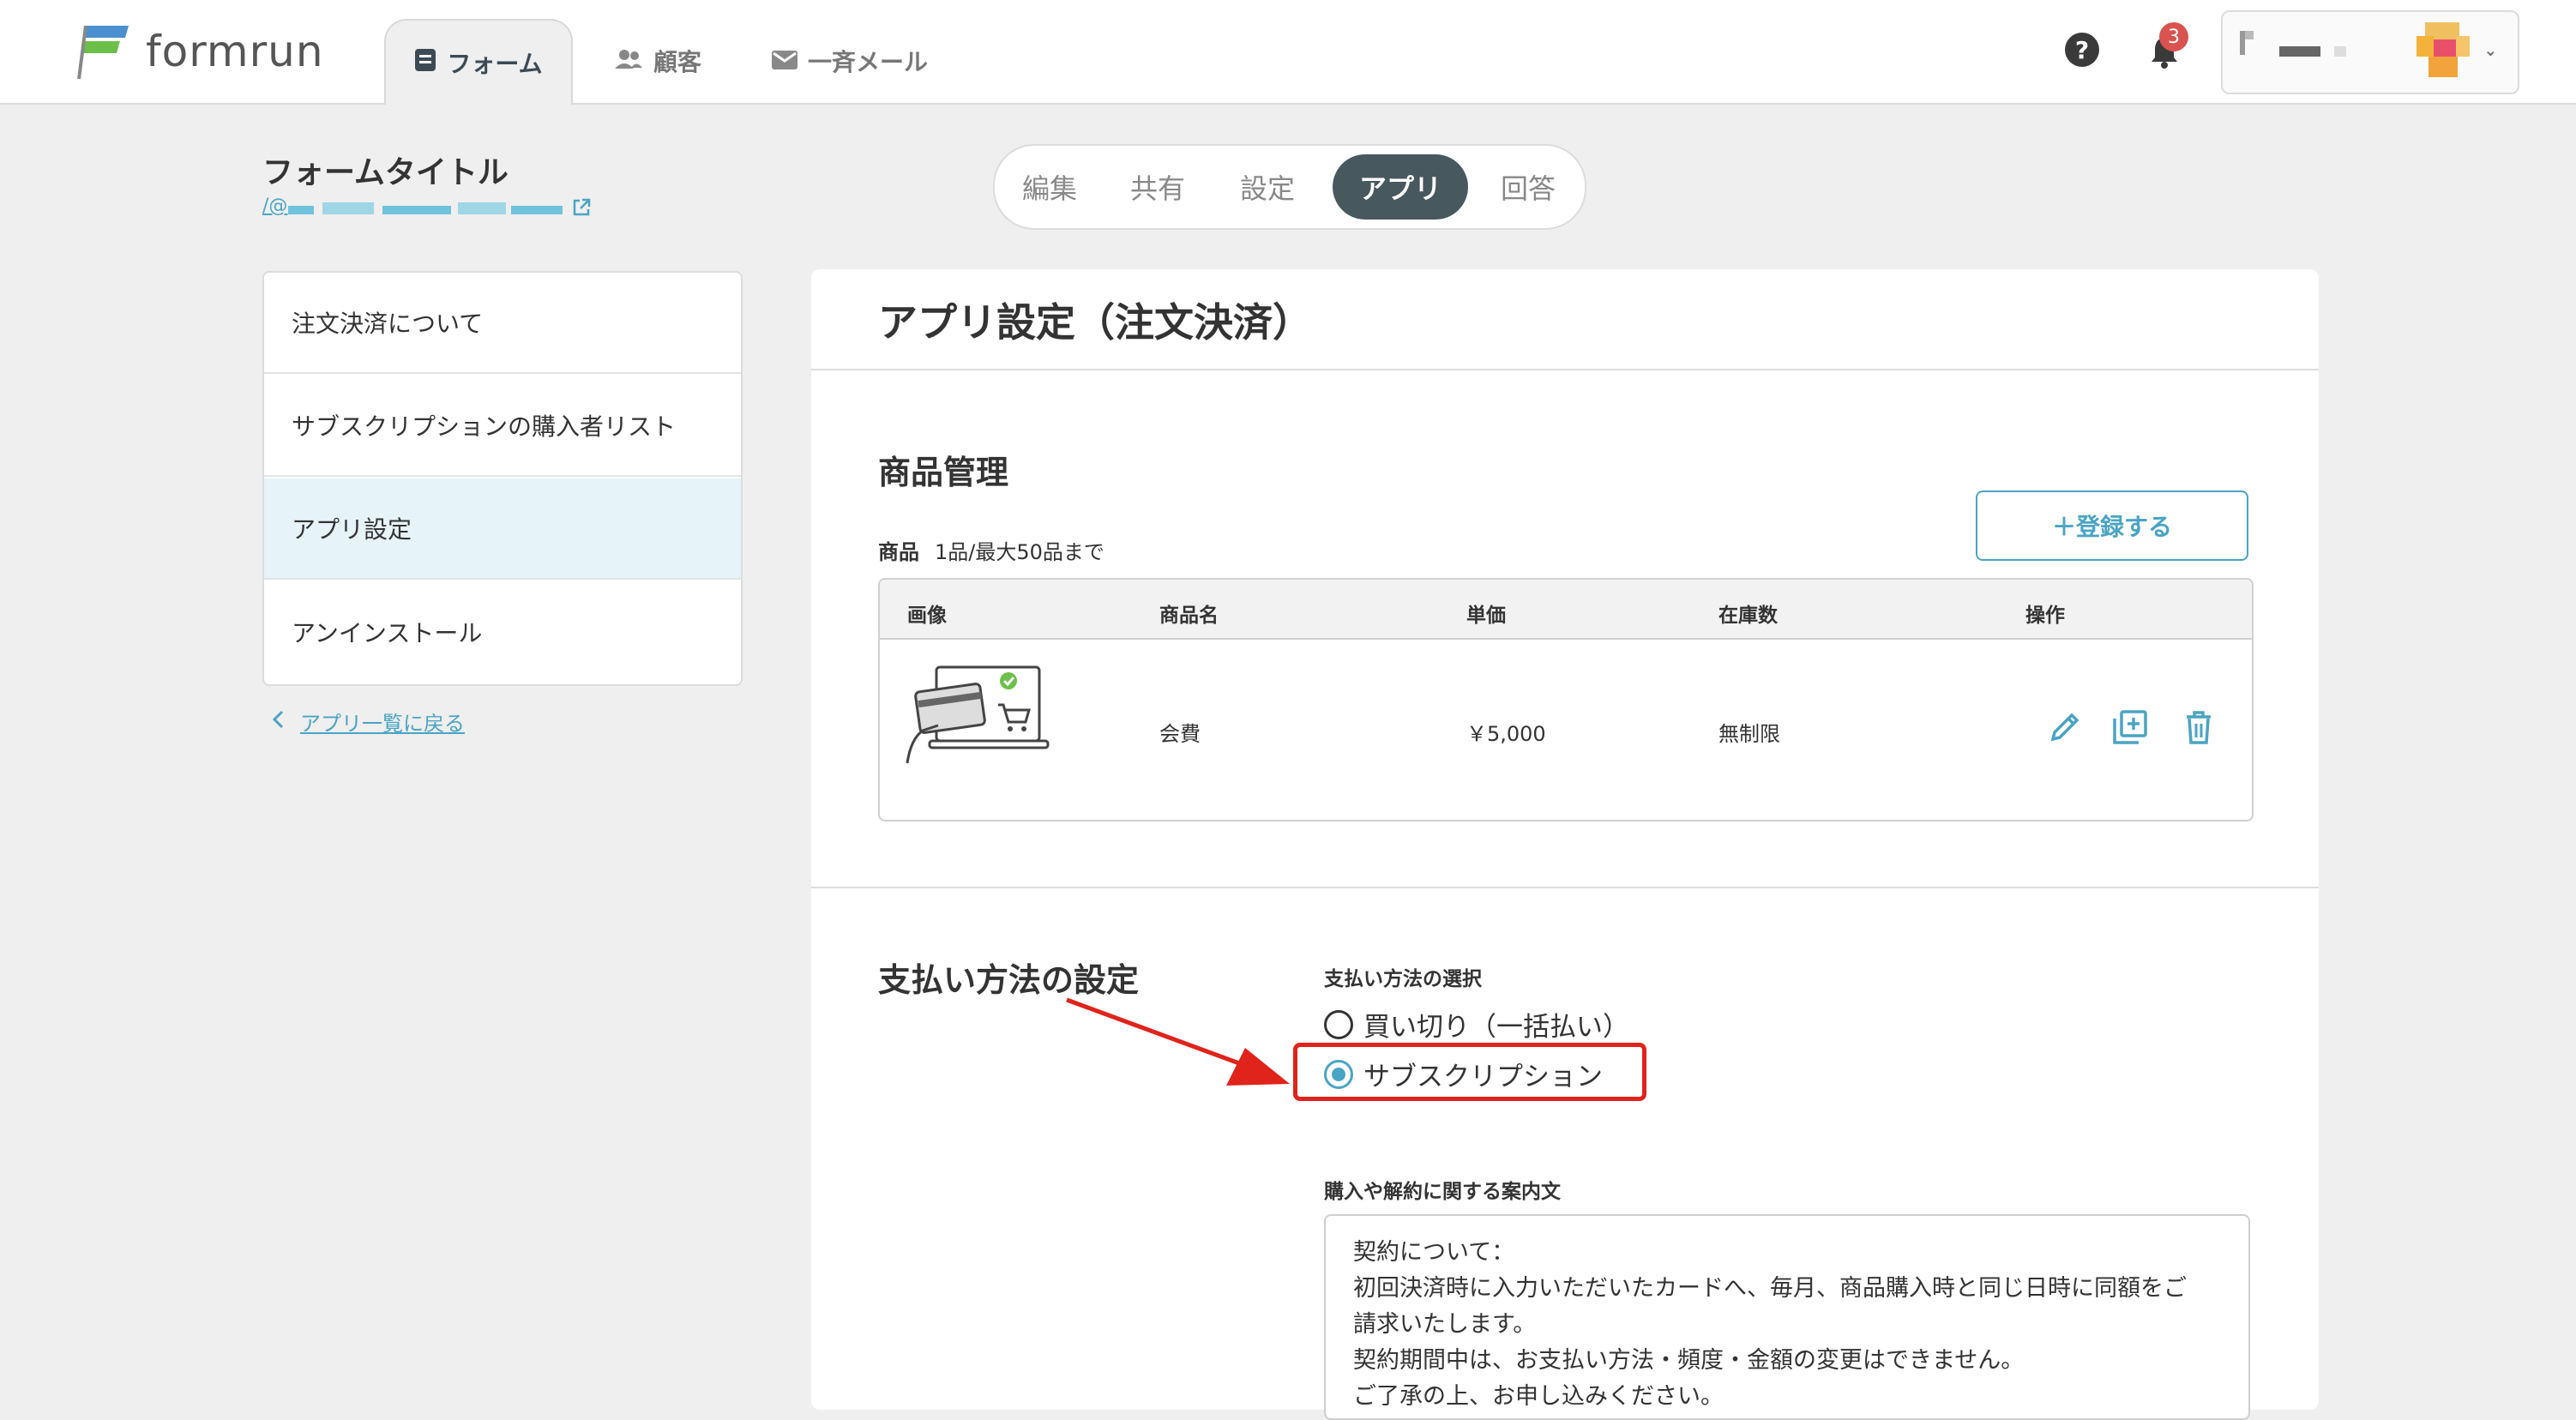  Describe the element at coordinates (1189, 616) in the screenshot. I see `column-name: 商品名` at that location.